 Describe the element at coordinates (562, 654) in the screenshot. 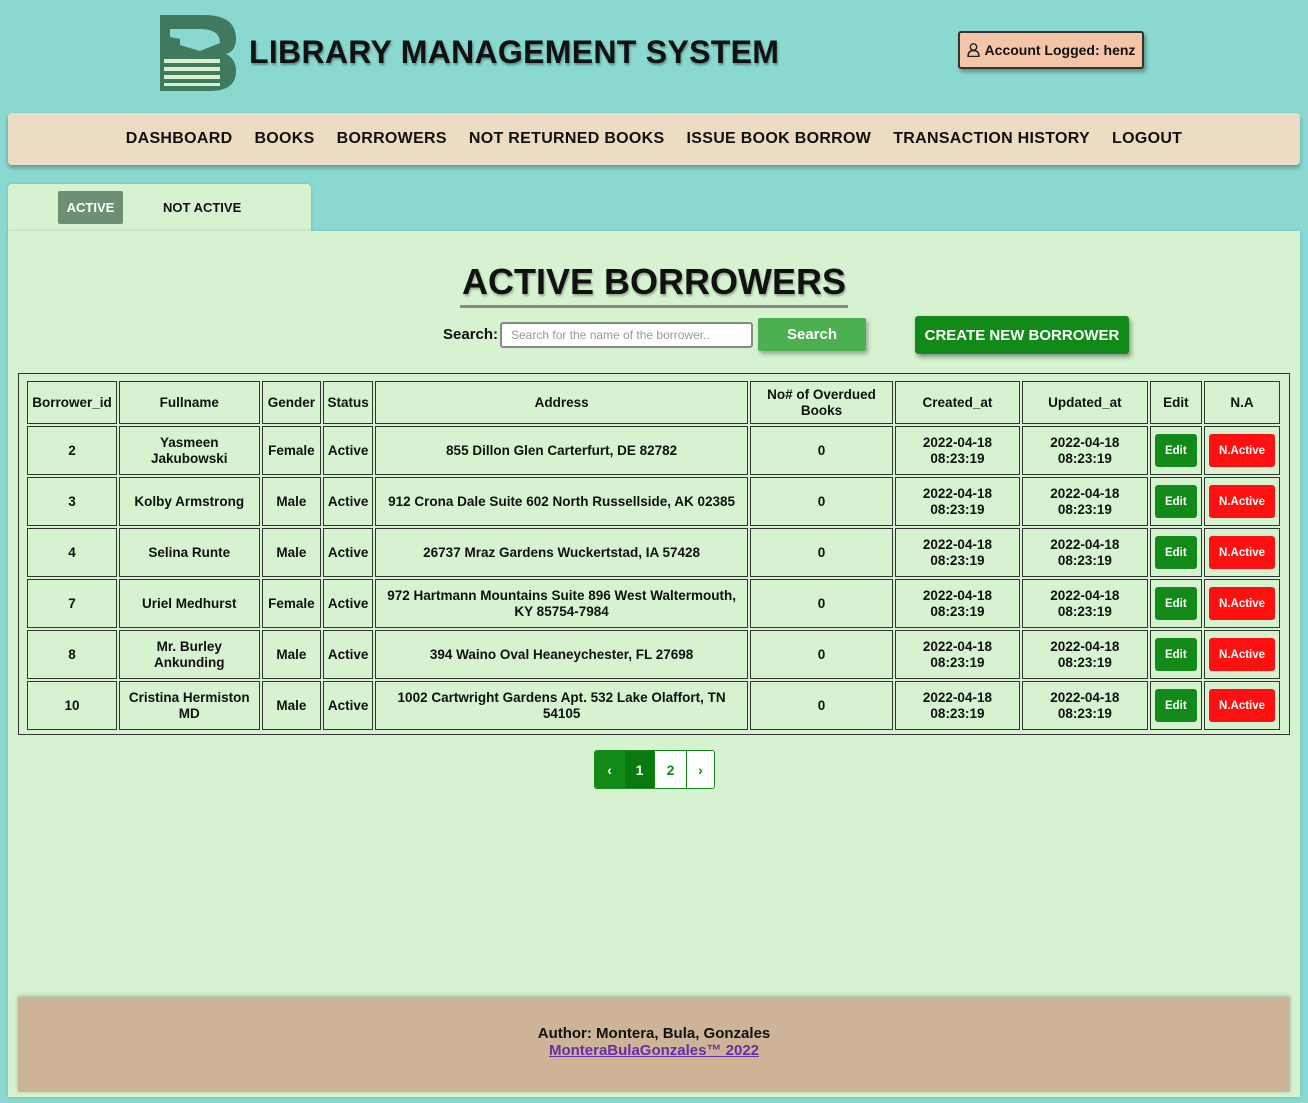

I see `cell-address: 394 Waino Oval Heaneychester, FL 27698` at that location.